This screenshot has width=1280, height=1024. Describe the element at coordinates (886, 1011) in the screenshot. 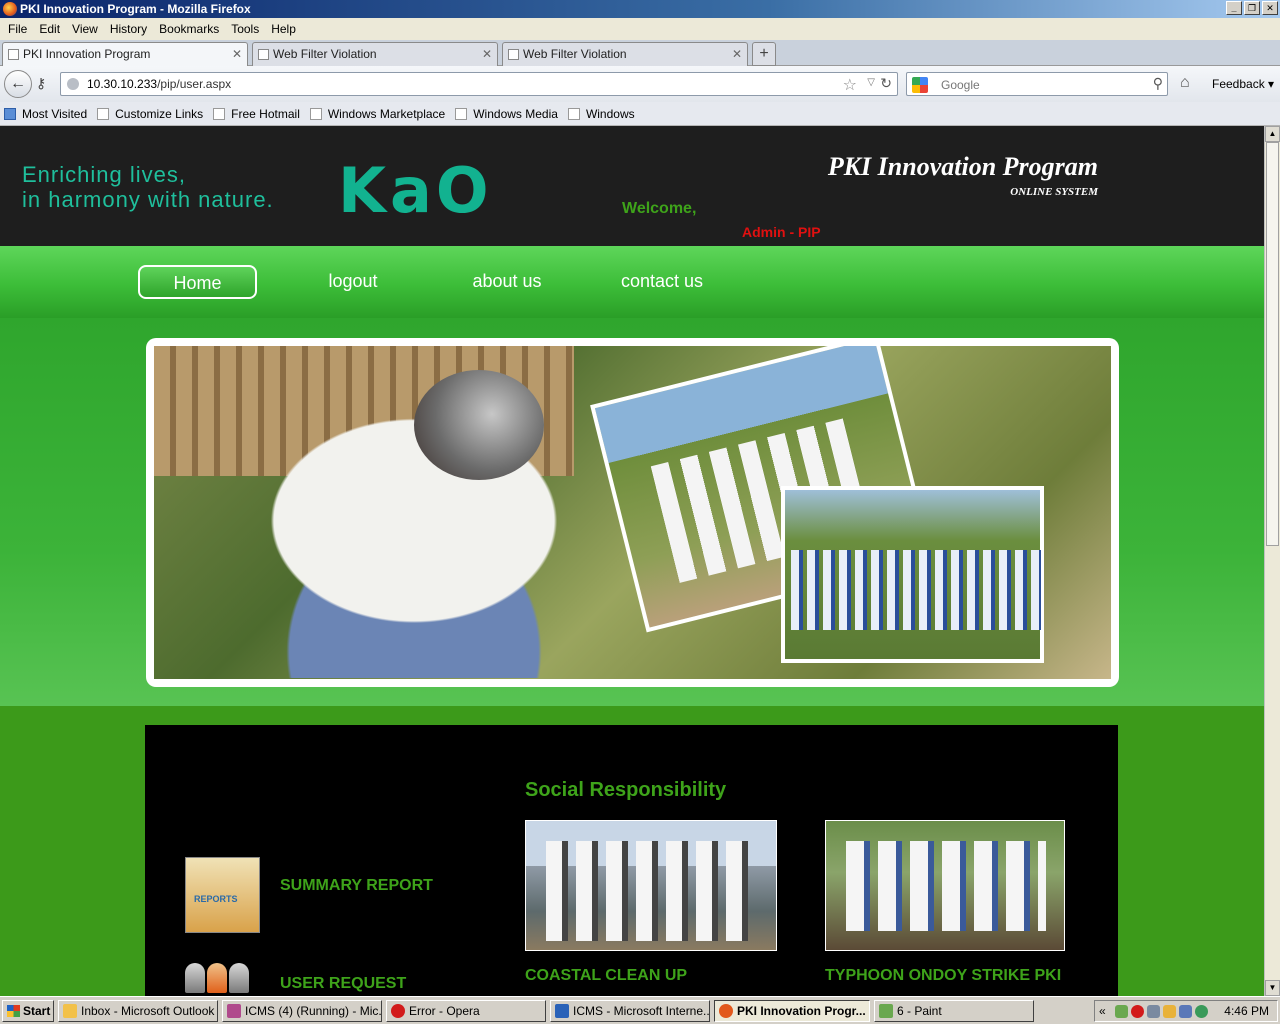

I see `paint-icon` at that location.